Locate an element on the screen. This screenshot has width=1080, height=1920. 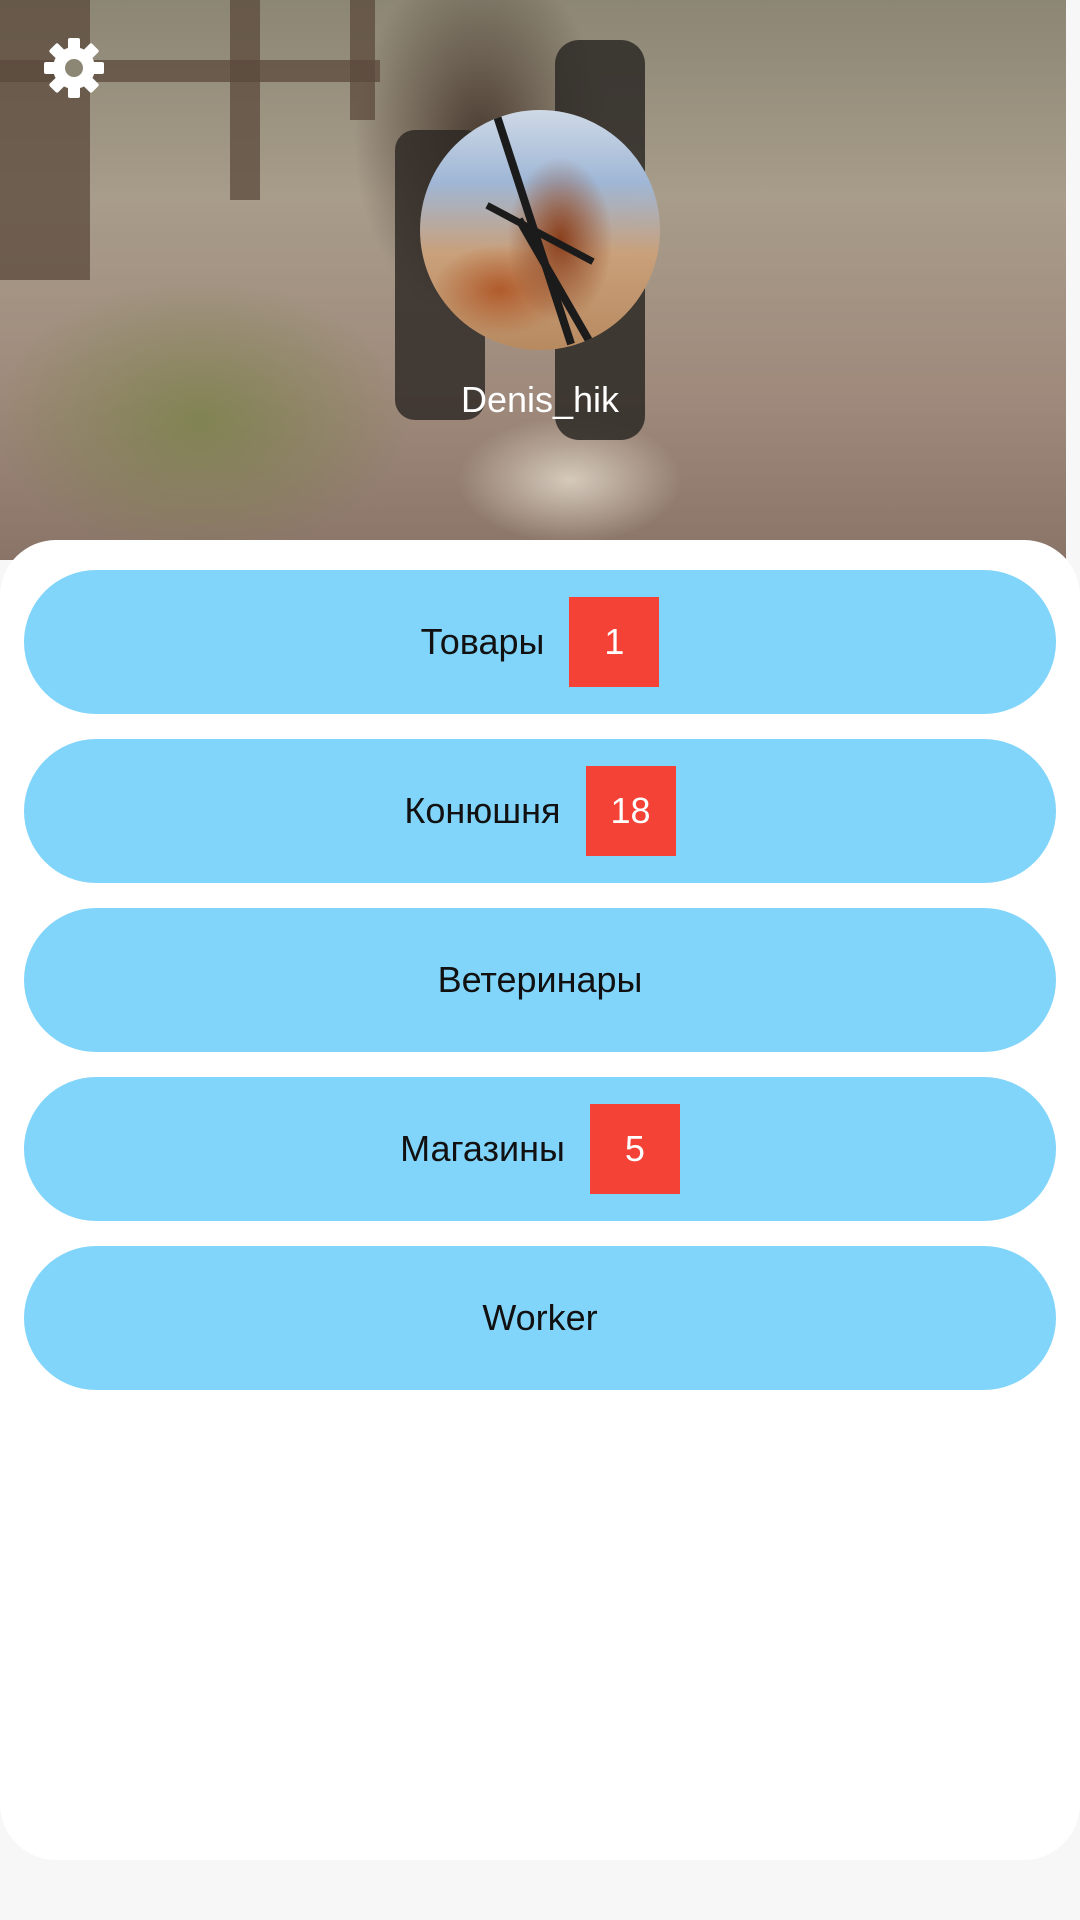
gear-icon is located at coordinates (74, 68).